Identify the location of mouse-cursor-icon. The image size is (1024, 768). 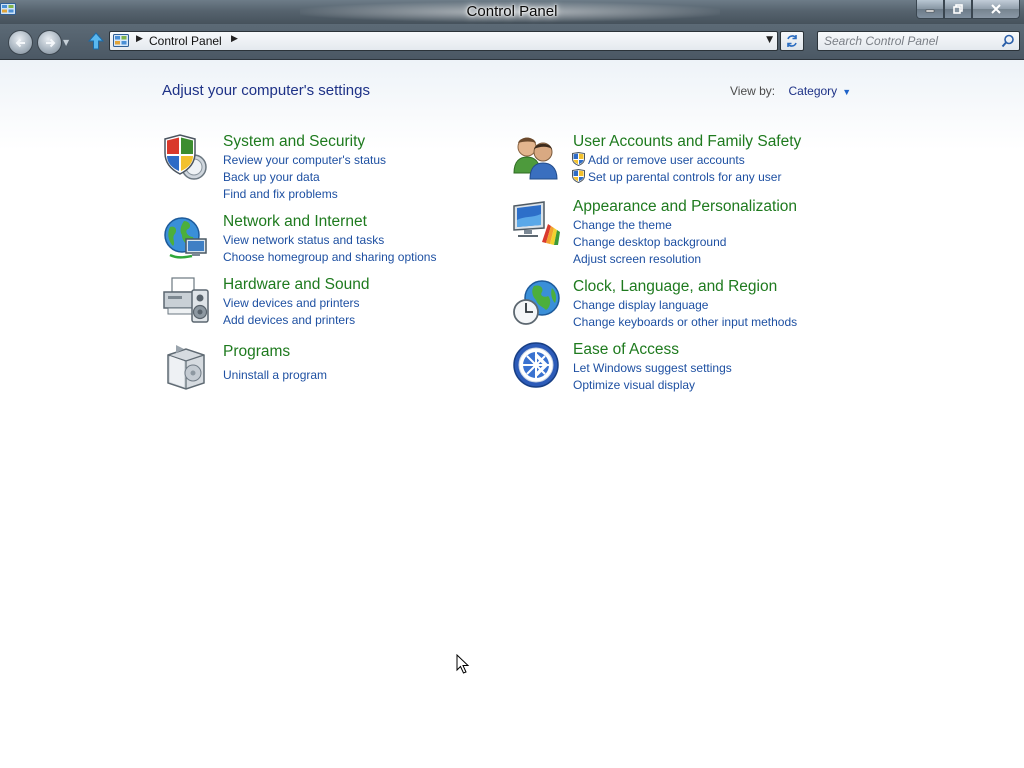
(463, 664).